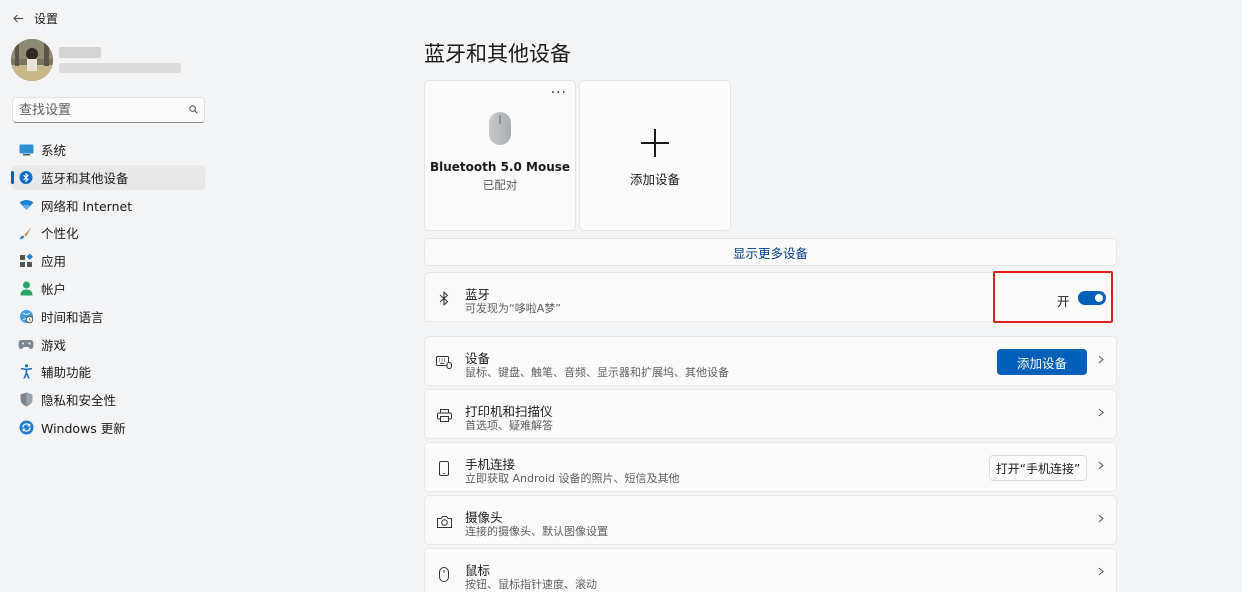 This screenshot has height=592, width=1242. I want to click on phone-link-card: 手机连接 立即获取 Android 设备的照片、短信及其他 打开“手机连接”, so click(770, 467).